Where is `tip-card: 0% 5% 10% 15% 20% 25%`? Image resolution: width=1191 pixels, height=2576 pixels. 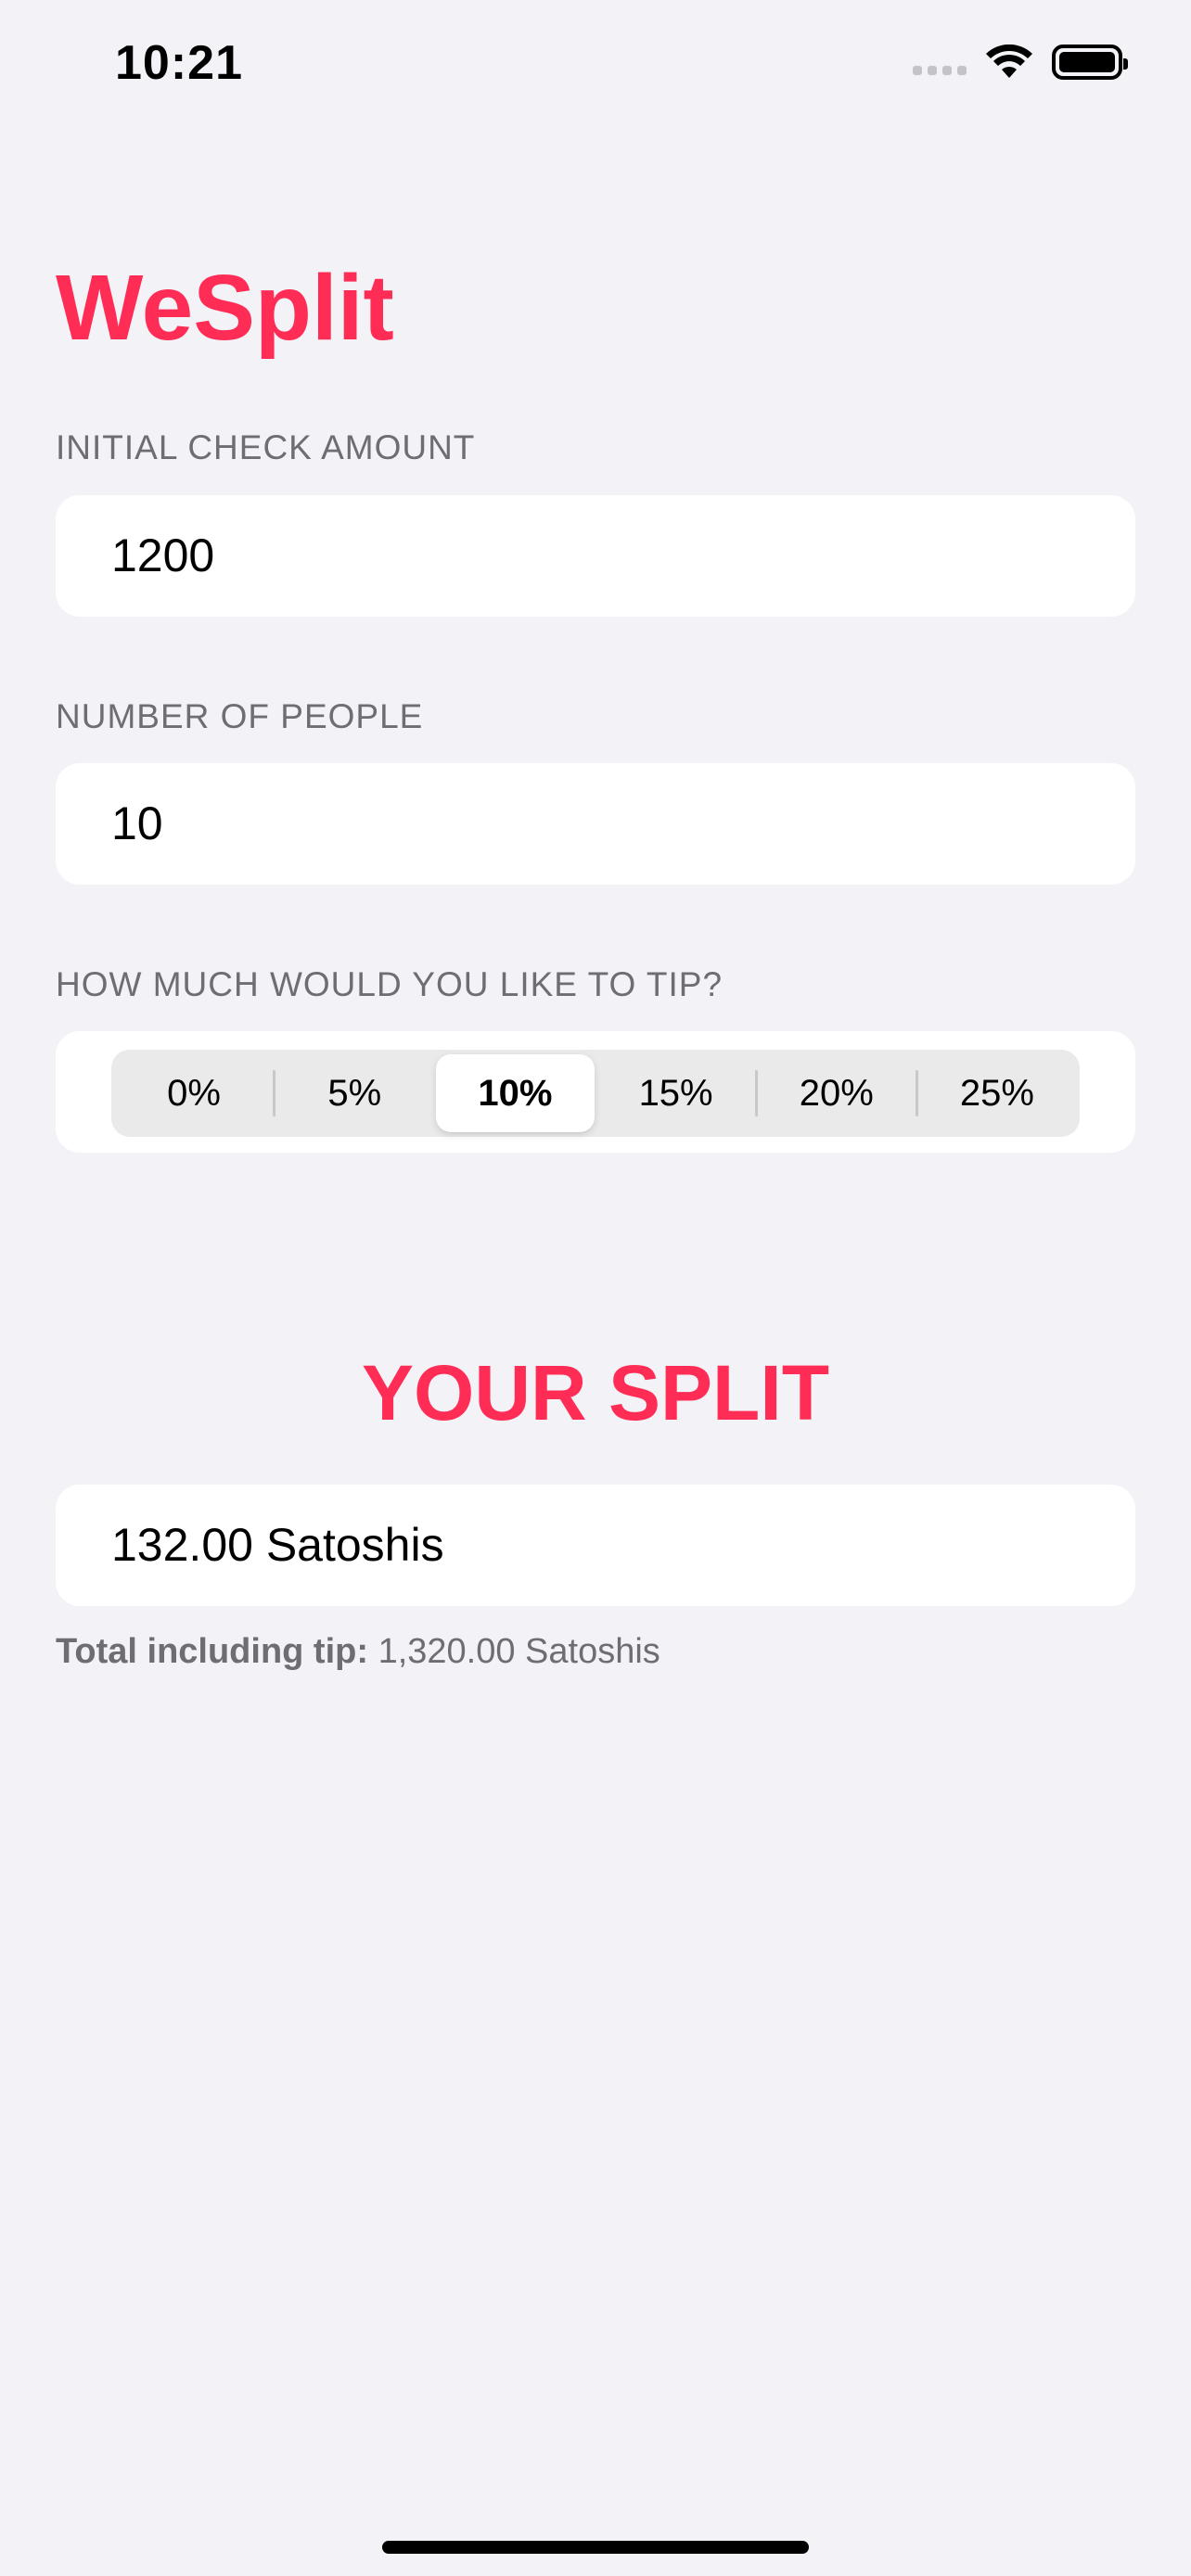 tip-card: 0% 5% 10% 15% 20% 25% is located at coordinates (595, 1092).